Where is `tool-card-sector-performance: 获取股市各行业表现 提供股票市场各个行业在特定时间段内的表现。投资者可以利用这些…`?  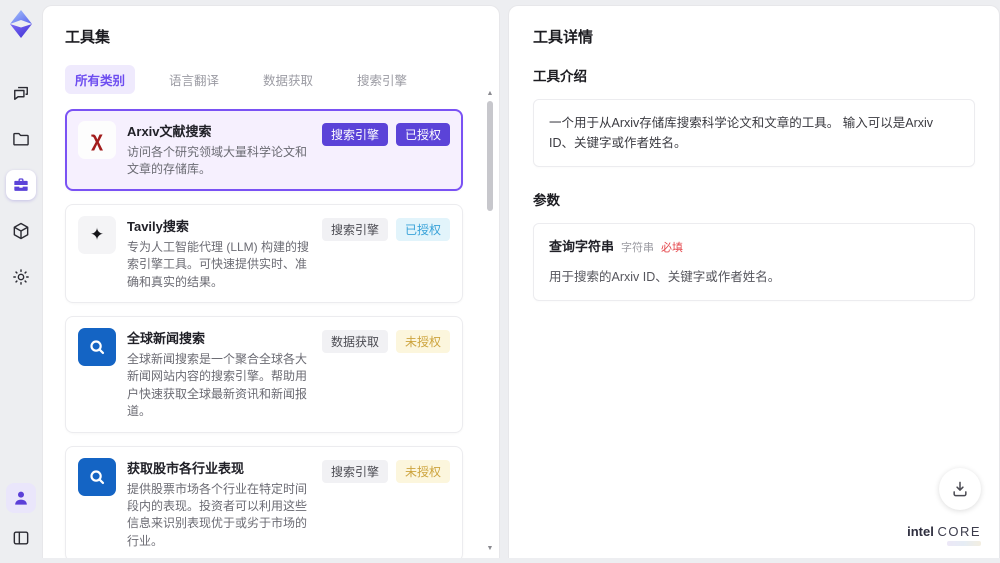 tool-card-sector-performance: 获取股市各行业表现 提供股票市场各个行业在特定时间段内的表现。投资者可以利用这些… is located at coordinates (264, 501).